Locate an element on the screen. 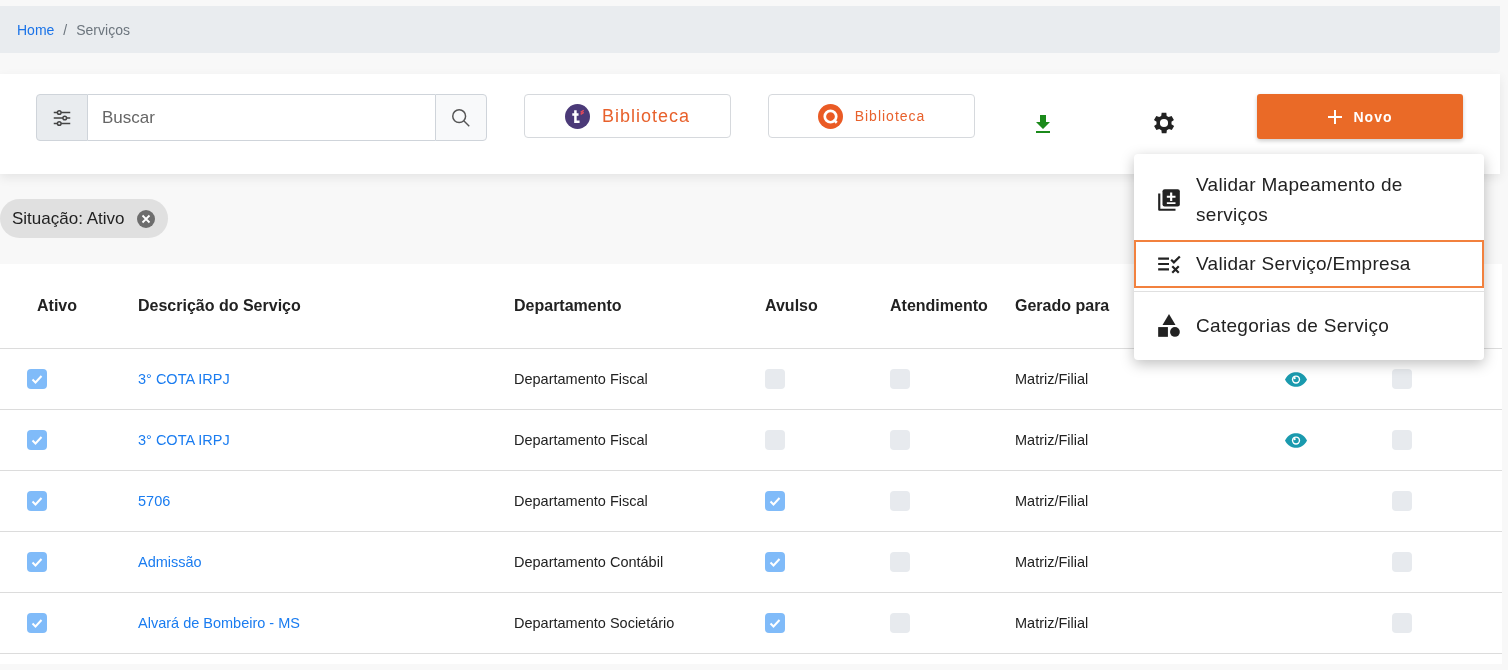 This screenshot has height=670, width=1508. table-cell-text: Departamento Societário is located at coordinates (595, 623).